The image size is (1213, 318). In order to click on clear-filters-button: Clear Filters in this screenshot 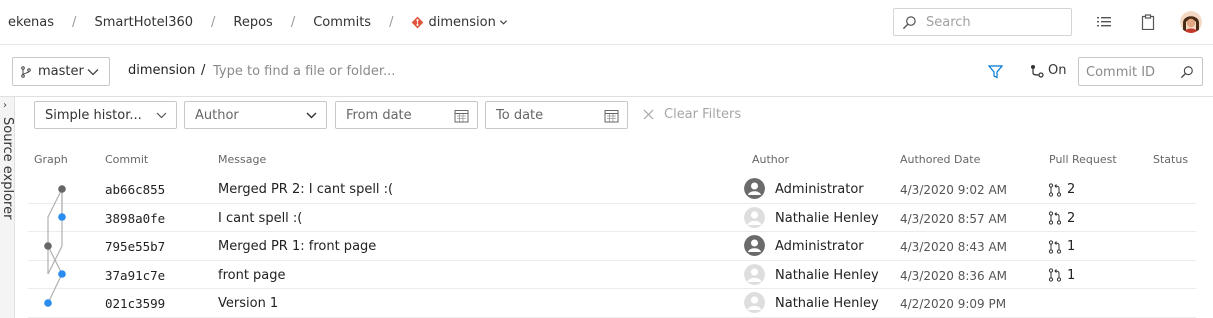, I will do `click(692, 114)`.